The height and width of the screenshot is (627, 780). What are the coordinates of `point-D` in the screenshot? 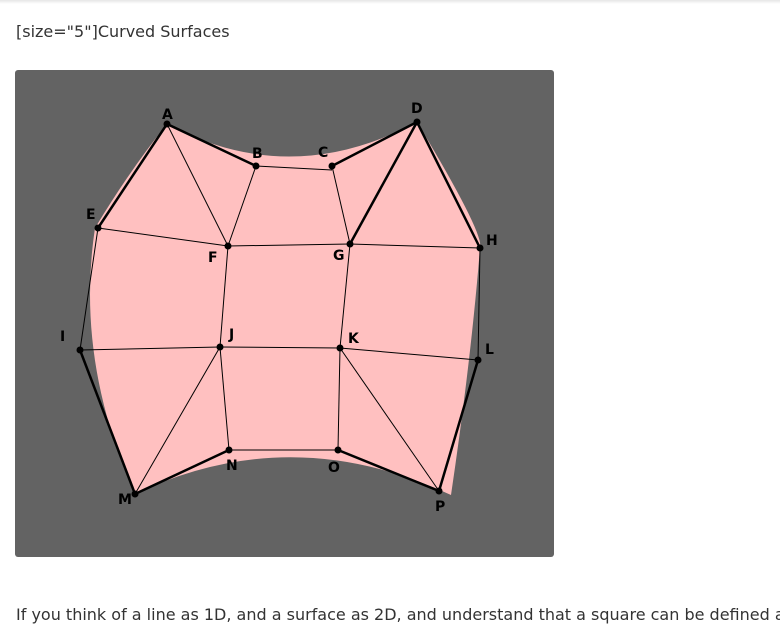 It's located at (417, 122).